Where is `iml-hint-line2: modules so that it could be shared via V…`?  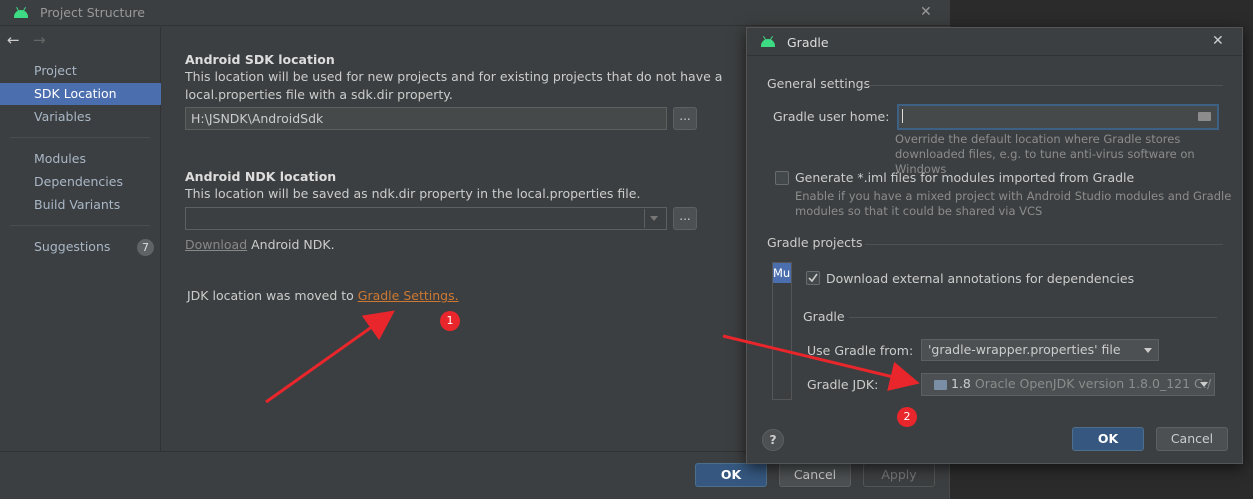 iml-hint-line2: modules so that it could be shared via V… is located at coordinates (919, 211).